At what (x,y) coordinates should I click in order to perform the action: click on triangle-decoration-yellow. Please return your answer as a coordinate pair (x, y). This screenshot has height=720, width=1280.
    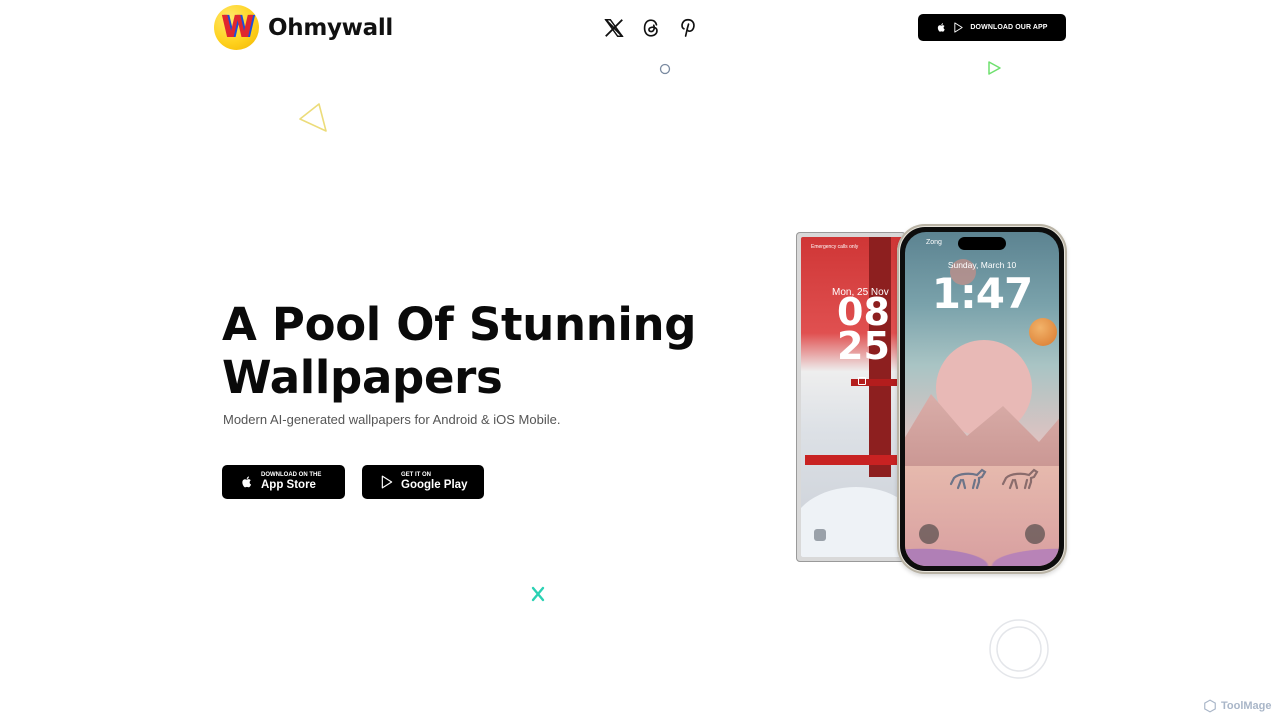
    Looking at the image, I should click on (313, 117).